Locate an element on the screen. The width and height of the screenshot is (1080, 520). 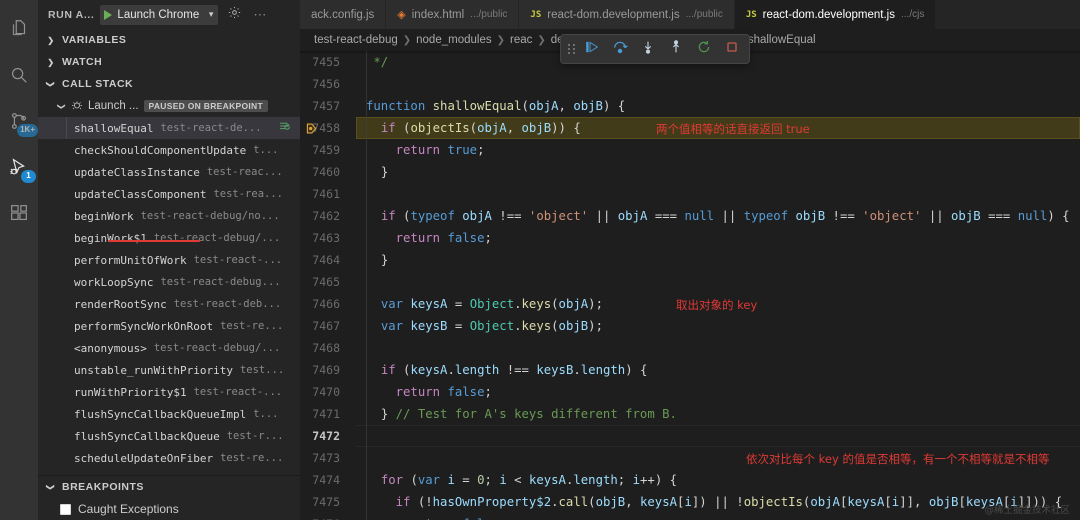
line-number: 7456 is located at coordinates (328, 84).